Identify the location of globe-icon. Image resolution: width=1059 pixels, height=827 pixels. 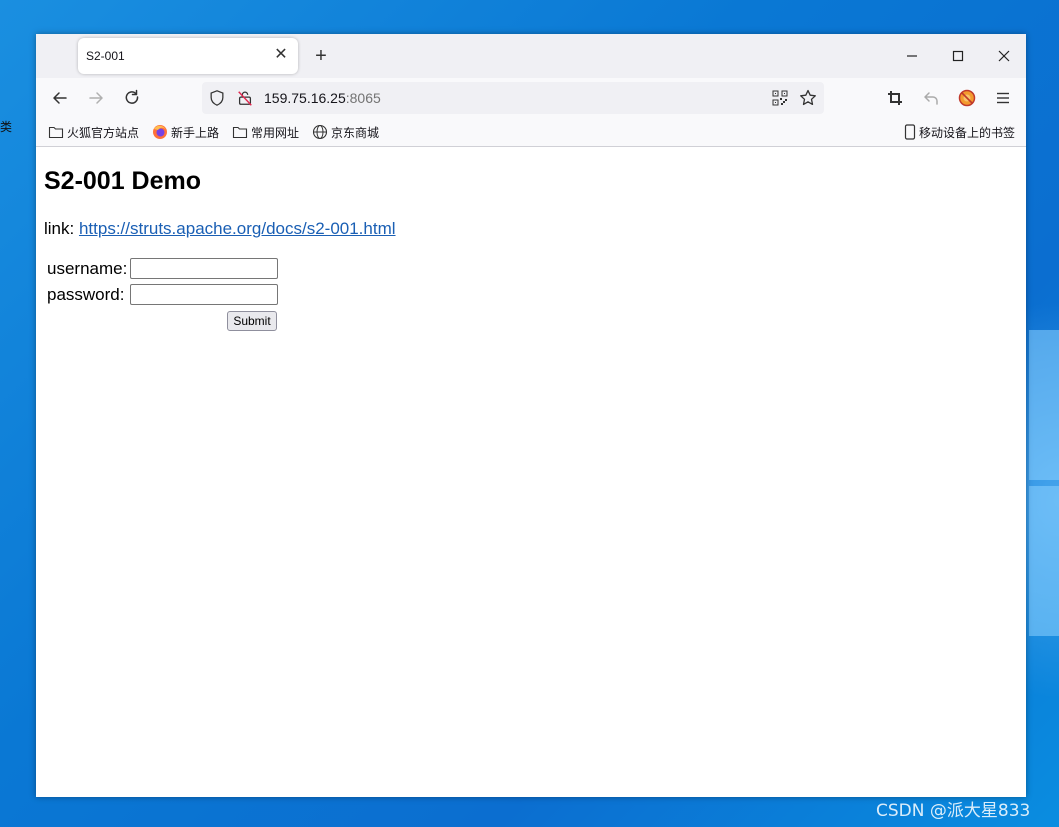
(320, 132).